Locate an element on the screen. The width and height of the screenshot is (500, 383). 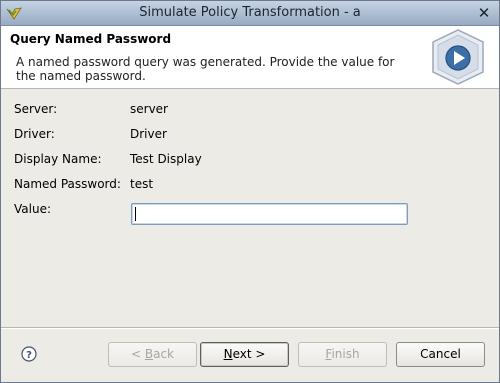
page-heading: Query Named Password is located at coordinates (91, 39).